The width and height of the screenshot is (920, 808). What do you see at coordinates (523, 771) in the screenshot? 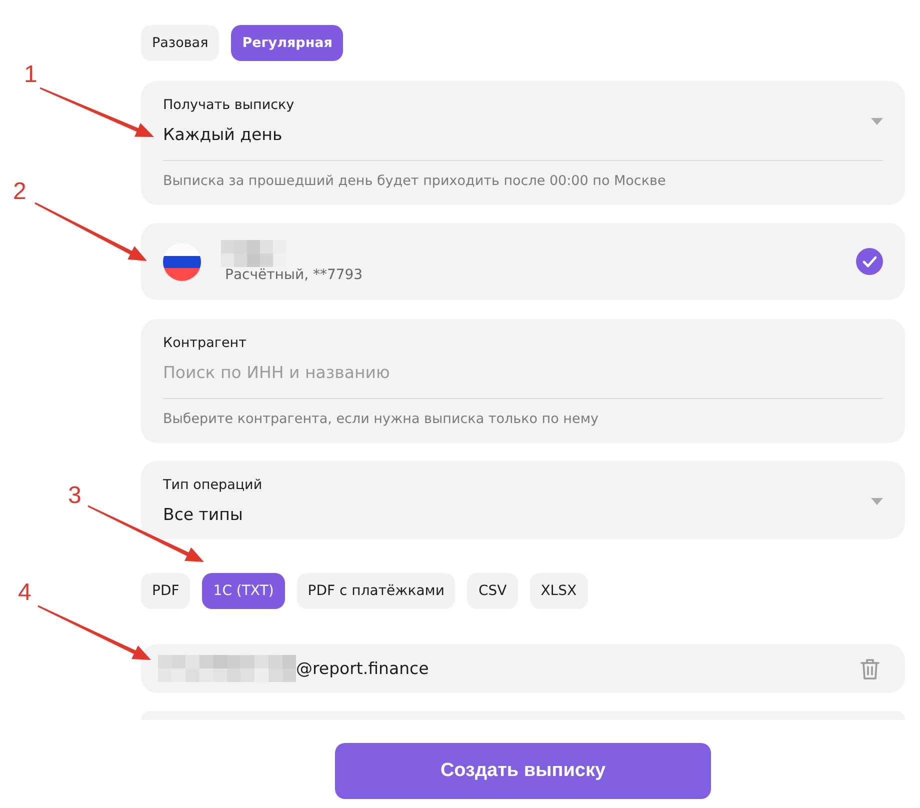
I see `create-statement-button: Создать выписку` at bounding box center [523, 771].